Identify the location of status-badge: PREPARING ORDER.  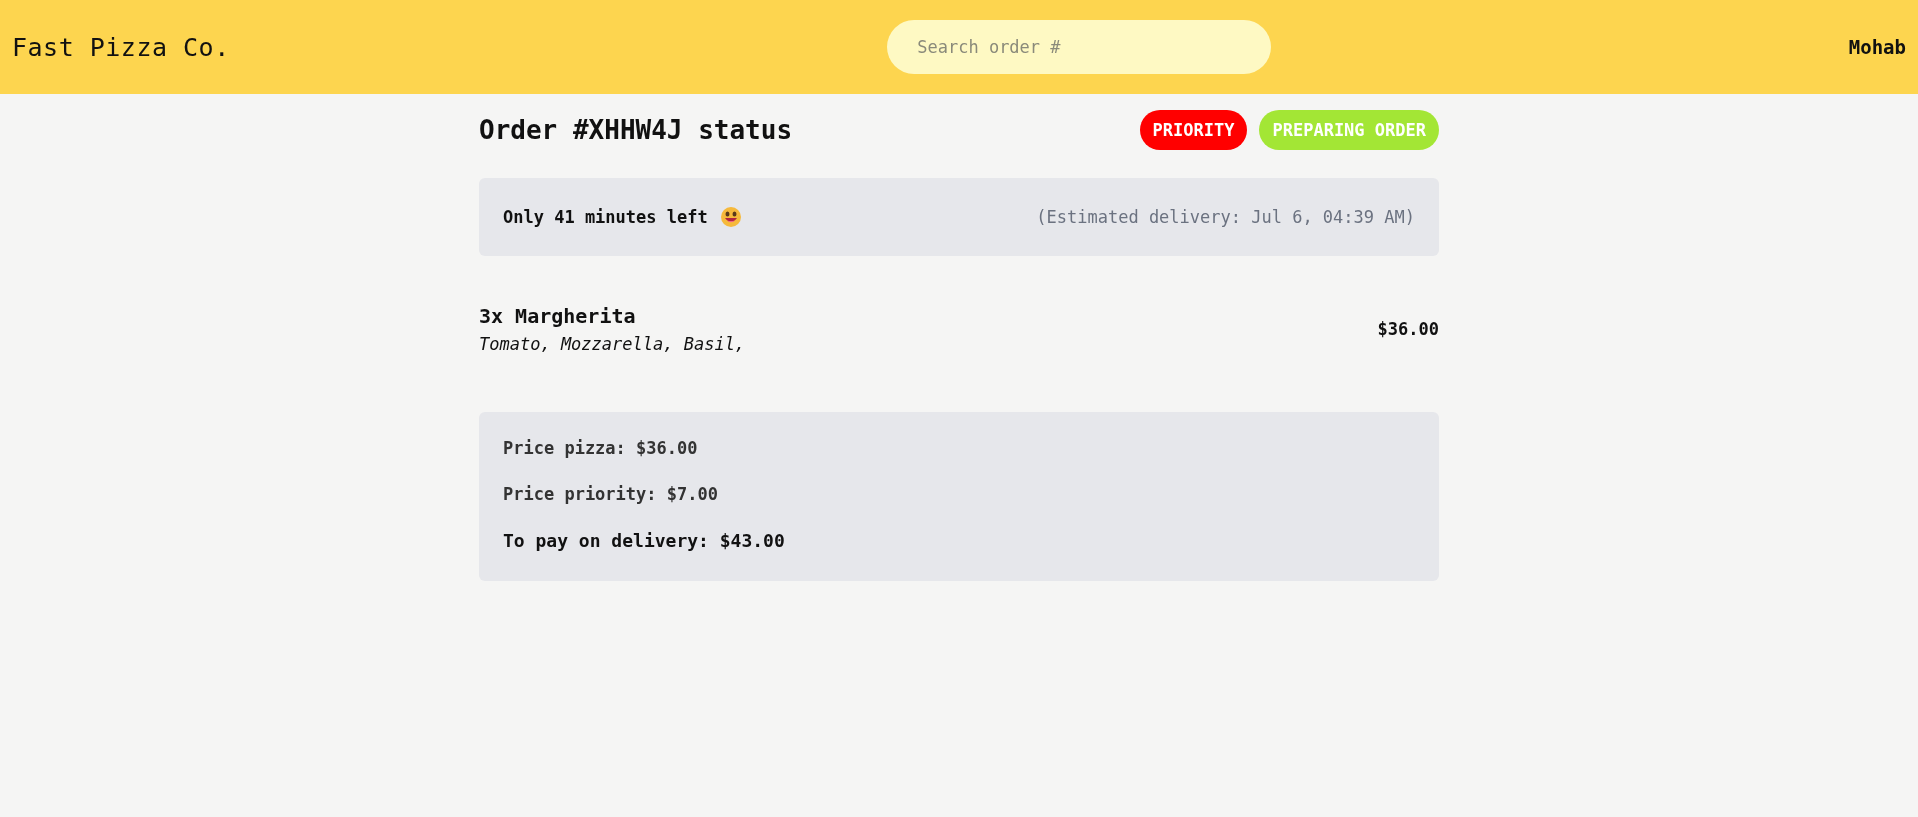
(1349, 130).